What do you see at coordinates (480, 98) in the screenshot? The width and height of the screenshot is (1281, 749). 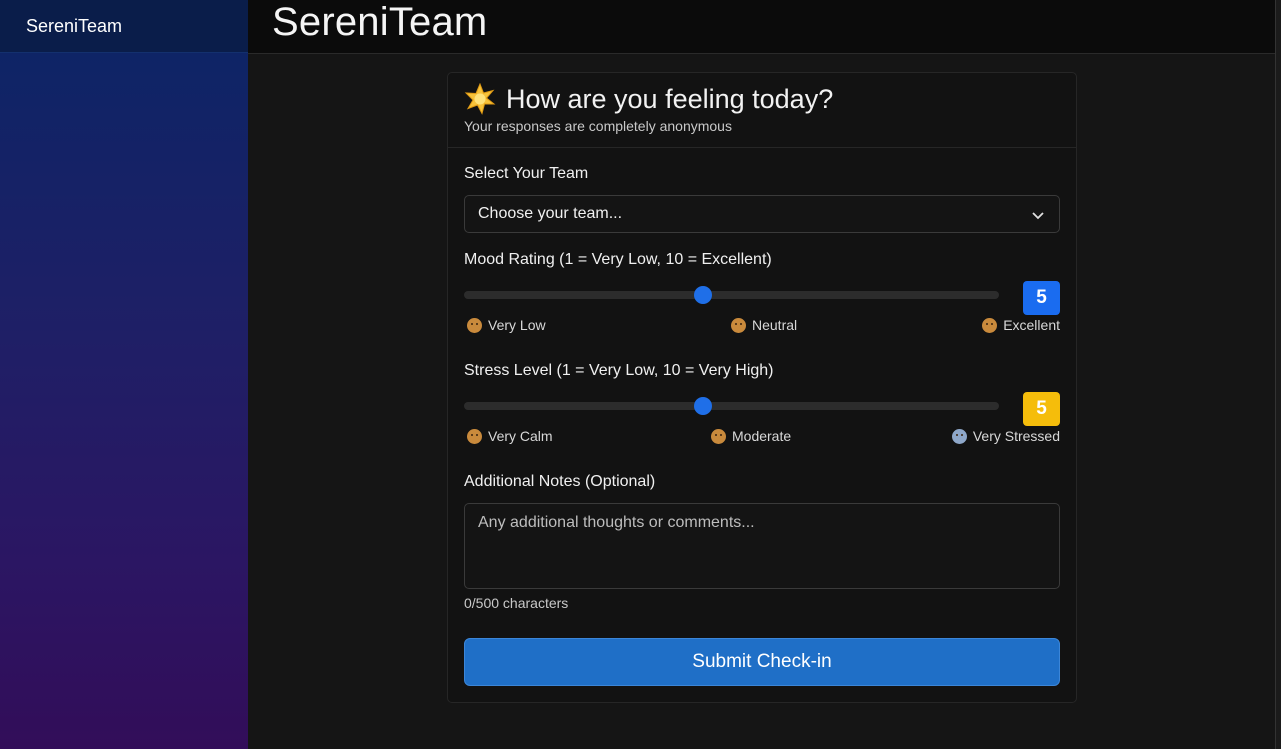 I see `star-icon` at bounding box center [480, 98].